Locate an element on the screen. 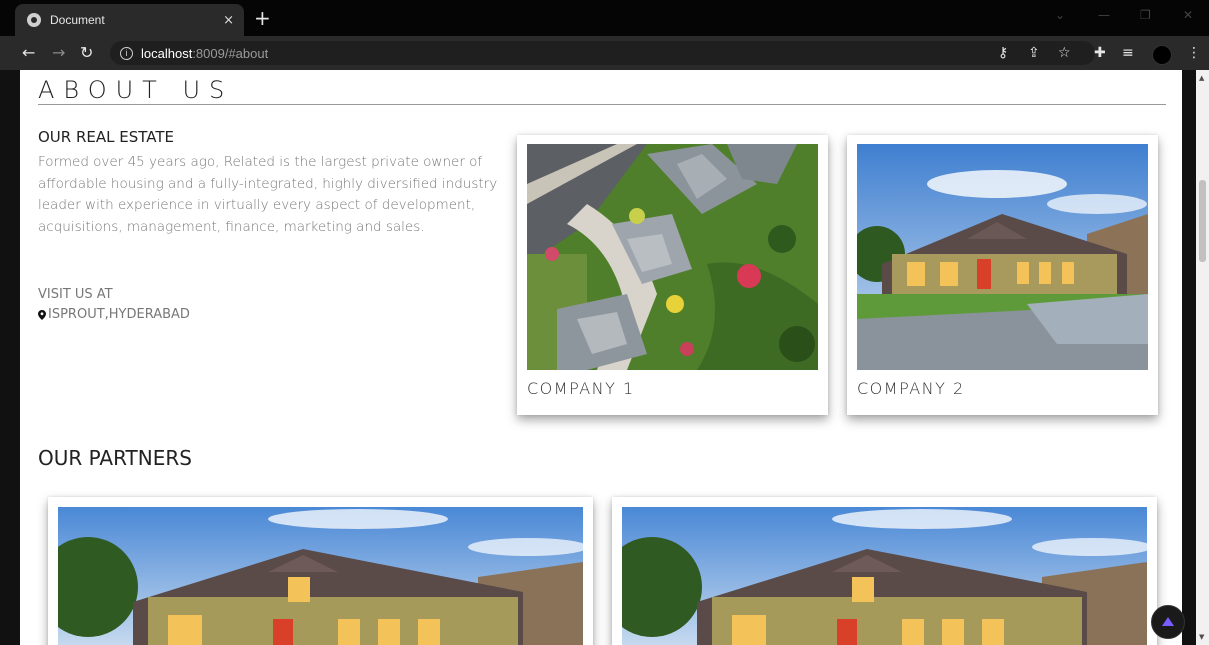  scroll-up-icon: ▲ is located at coordinates (1201, 78).